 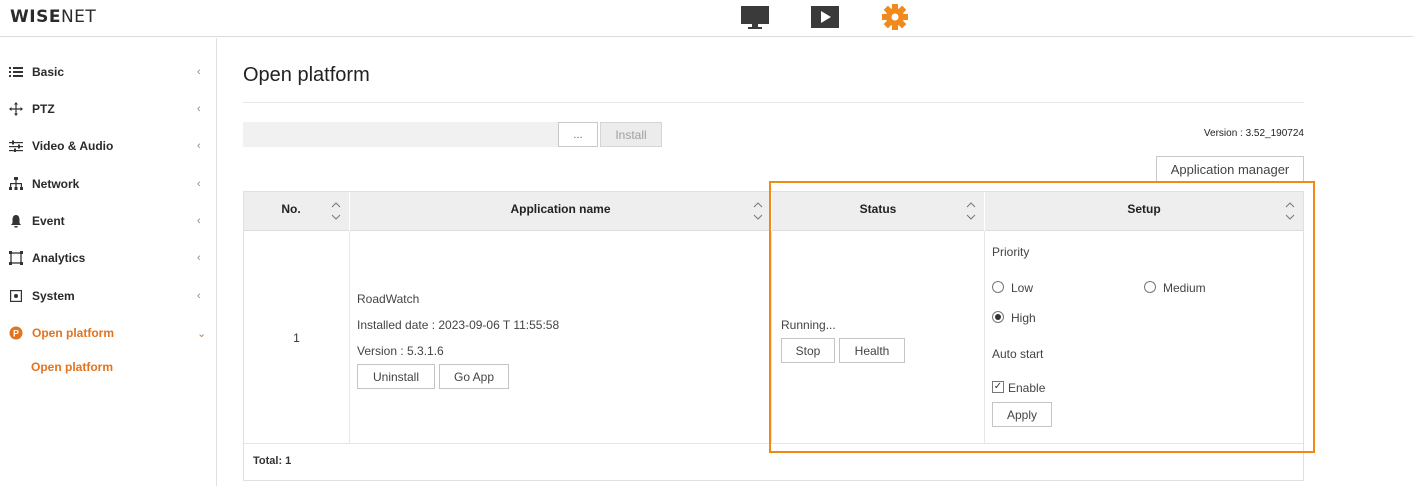 What do you see at coordinates (272, 461) in the screenshot?
I see `total-count: Total: 1` at bounding box center [272, 461].